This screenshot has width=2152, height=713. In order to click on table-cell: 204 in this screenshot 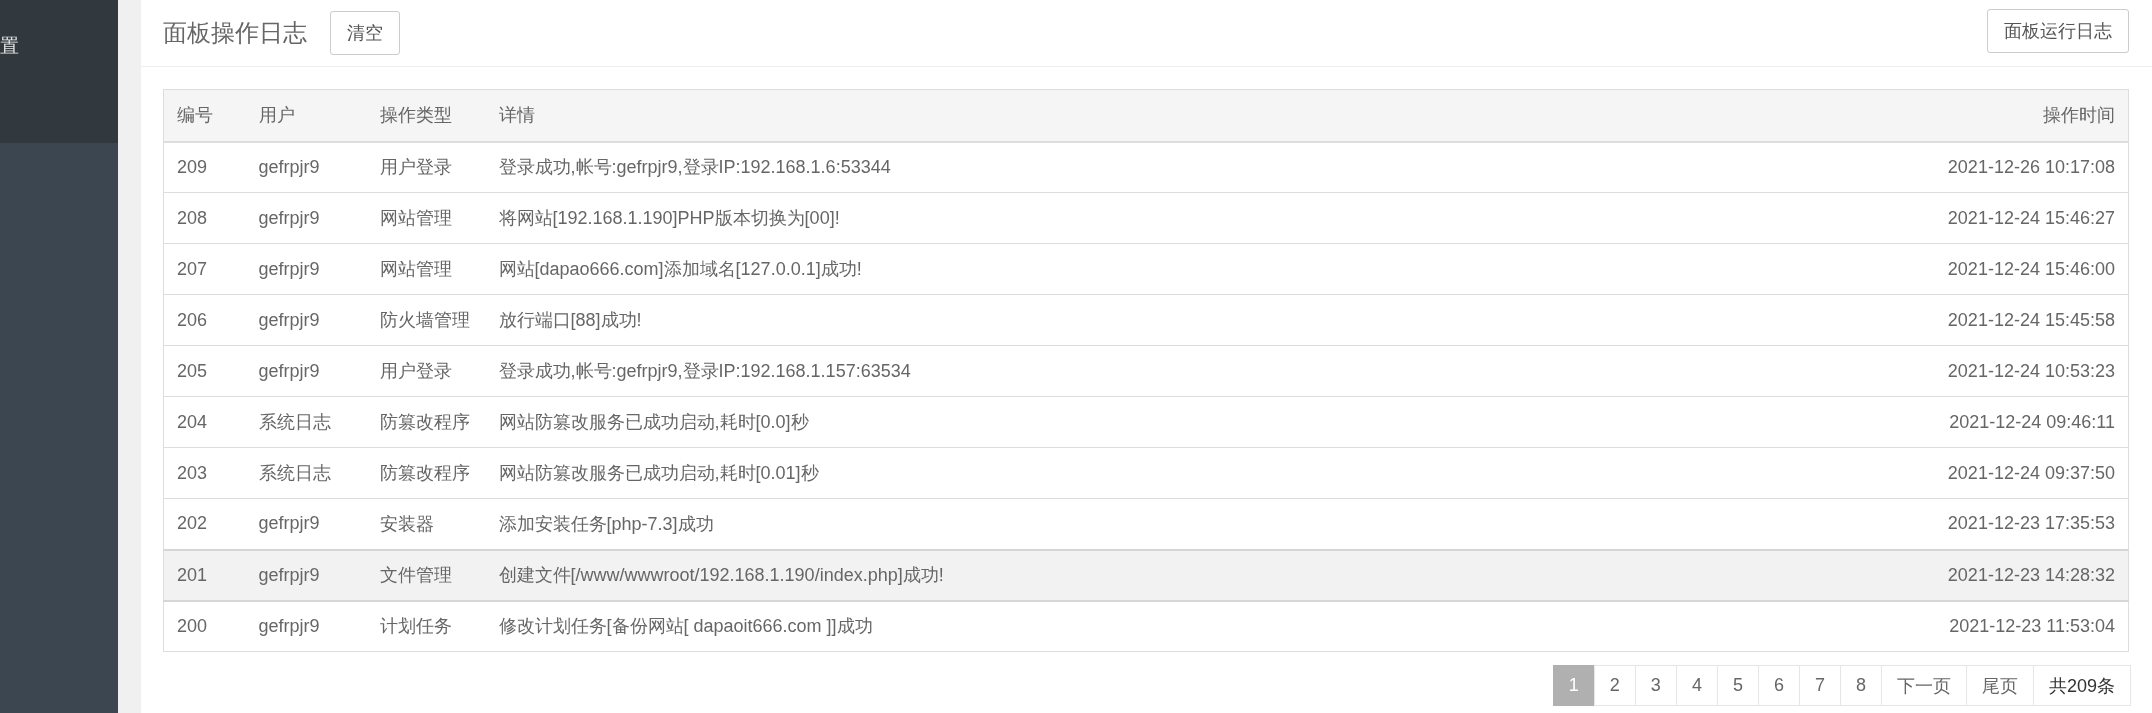, I will do `click(204, 422)`.